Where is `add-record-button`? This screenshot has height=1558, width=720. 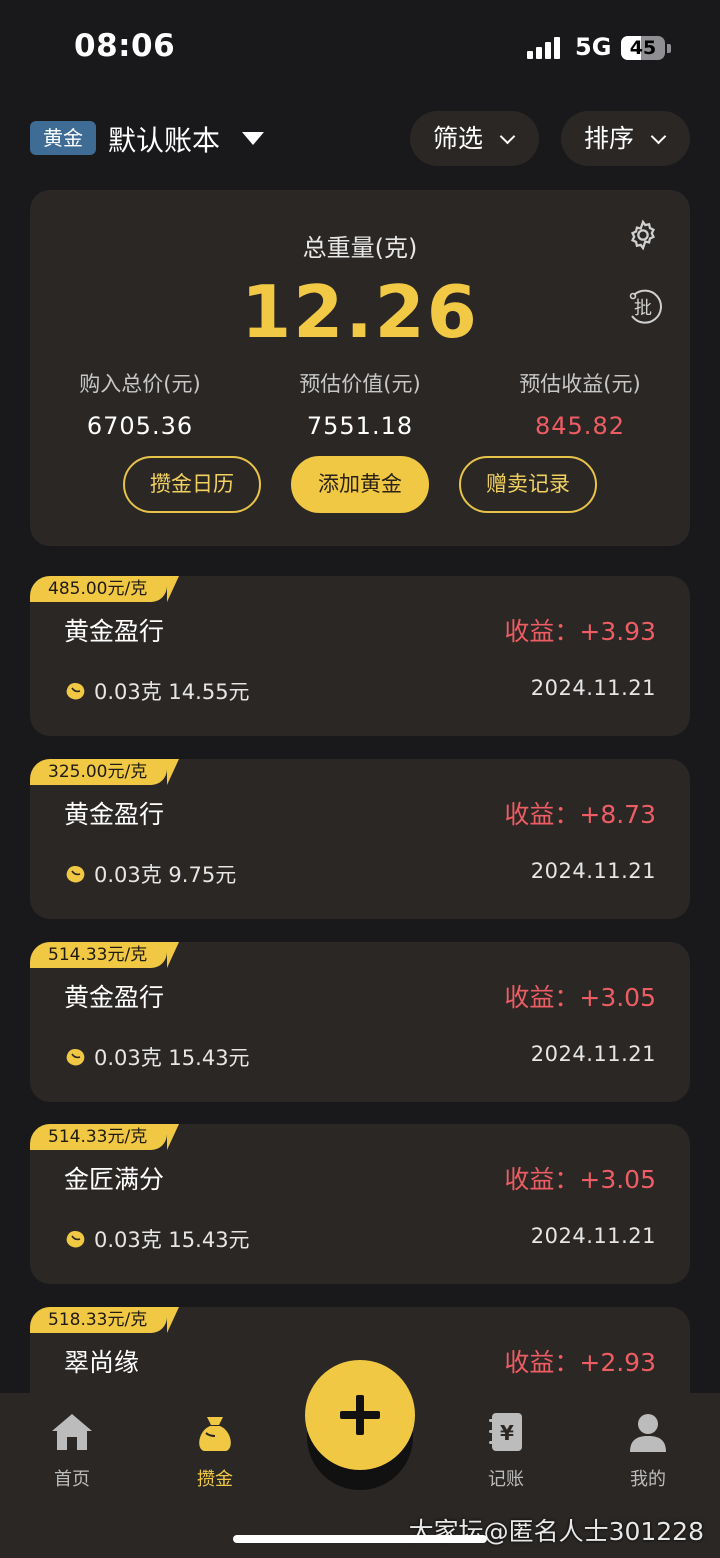
add-record-button is located at coordinates (360, 1415).